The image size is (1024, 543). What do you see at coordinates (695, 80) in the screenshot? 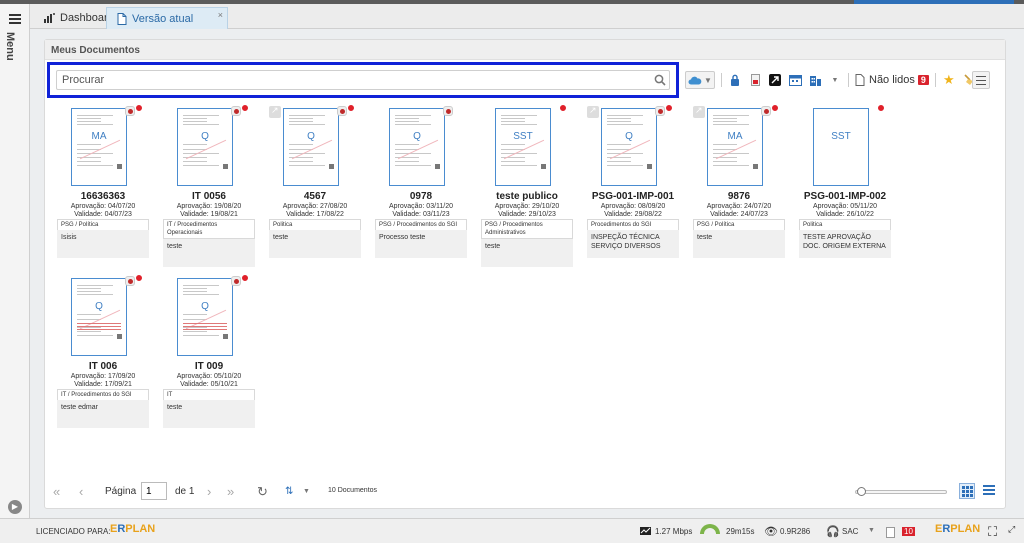
I see `cloud-icon` at bounding box center [695, 80].